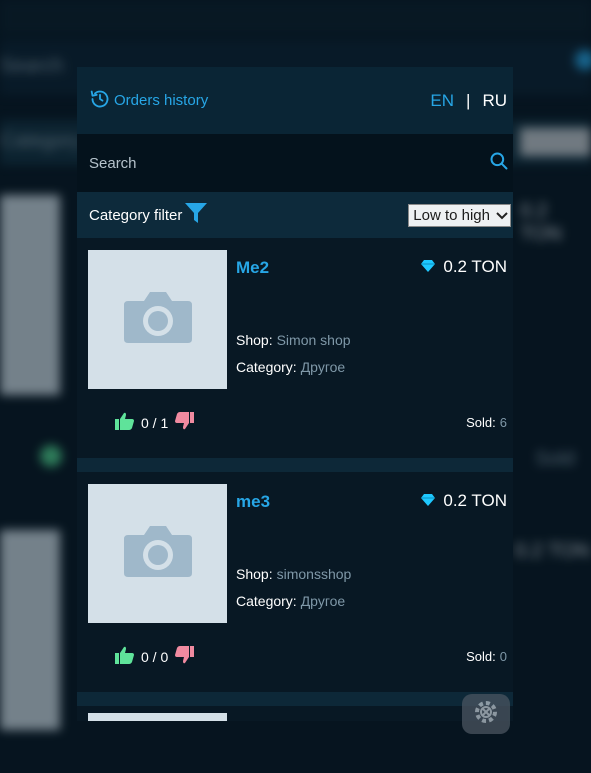 The width and height of the screenshot is (591, 773). I want to click on settings-button, so click(486, 714).